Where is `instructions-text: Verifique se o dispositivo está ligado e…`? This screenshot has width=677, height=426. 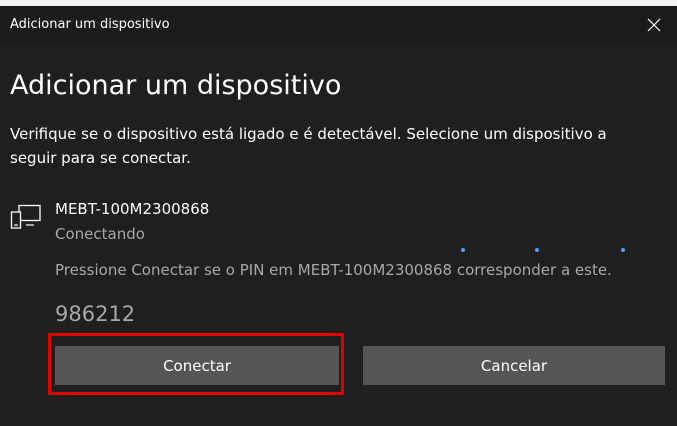
instructions-text: Verifique se o dispositivo está ligado e… is located at coordinates (308, 146).